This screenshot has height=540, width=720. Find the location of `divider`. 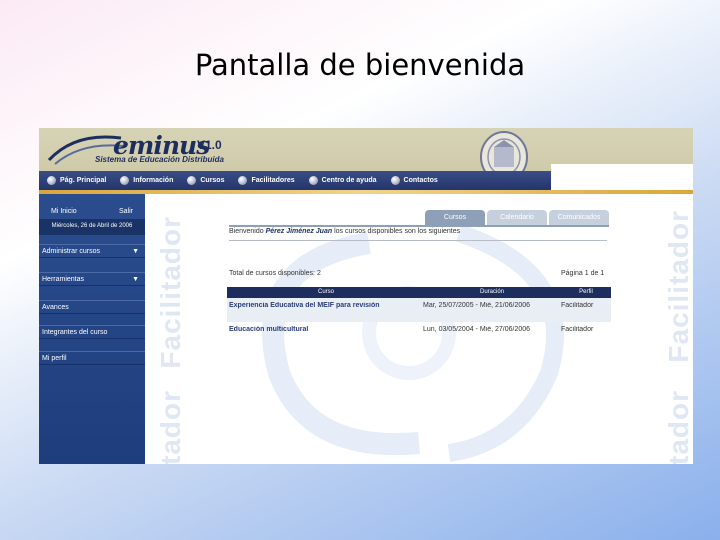

divider is located at coordinates (418, 241).